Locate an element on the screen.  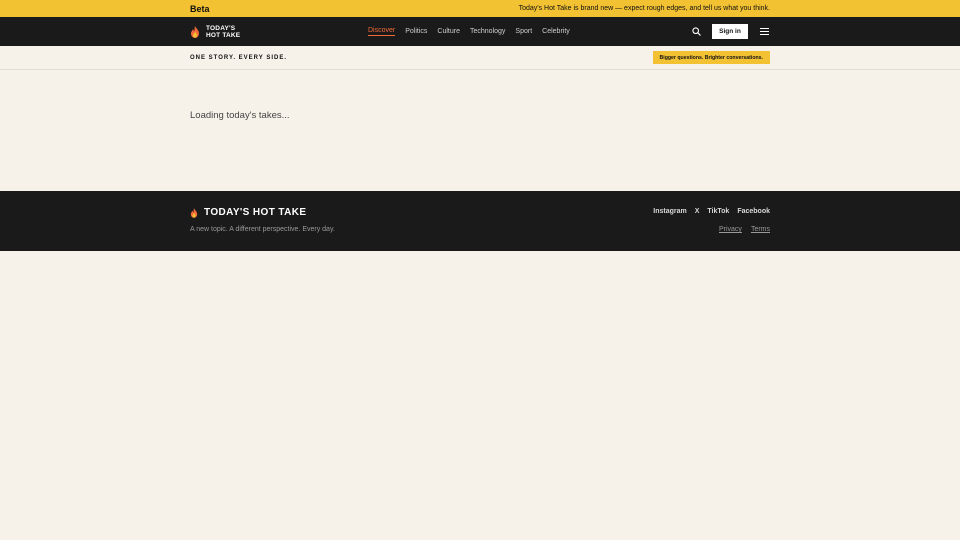
menu-icon is located at coordinates (764, 31).